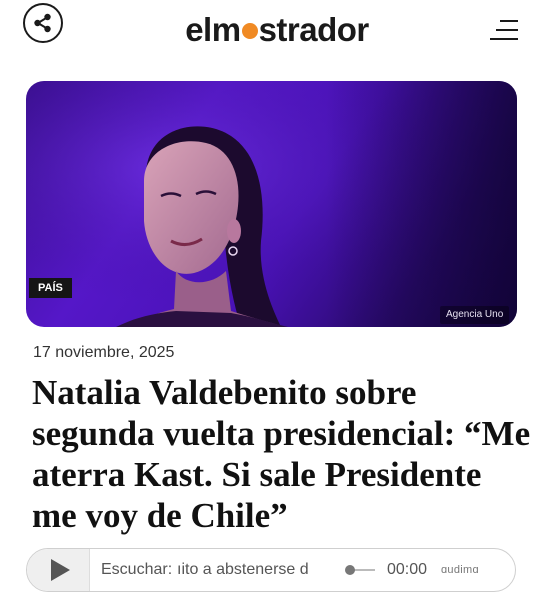 The width and height of the screenshot is (554, 605). What do you see at coordinates (360, 570) in the screenshot?
I see `progress-slider` at bounding box center [360, 570].